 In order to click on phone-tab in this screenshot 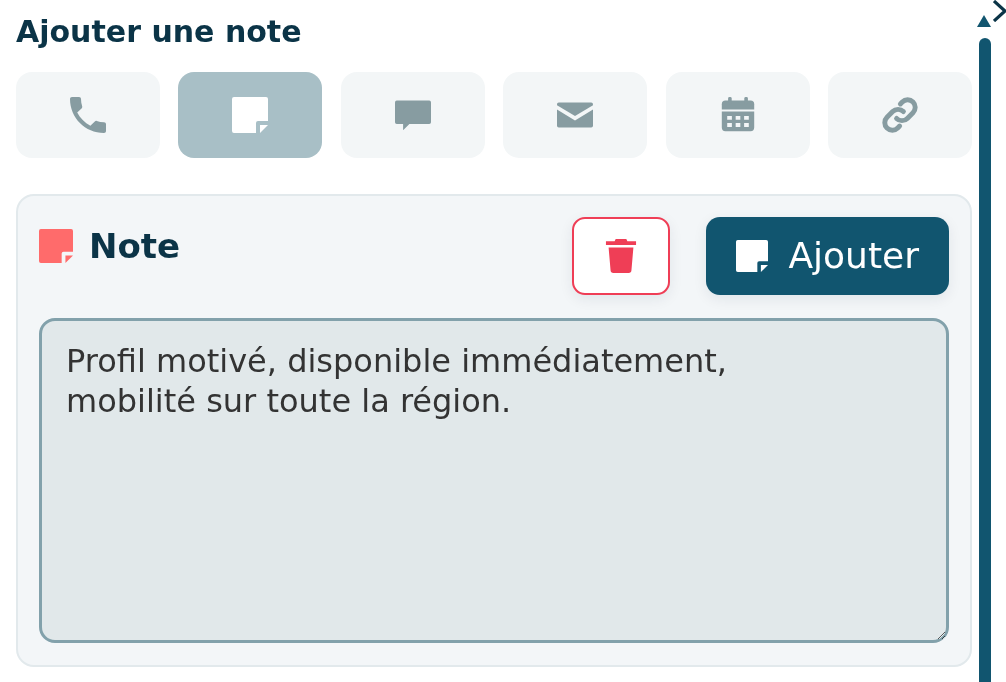, I will do `click(88, 115)`.